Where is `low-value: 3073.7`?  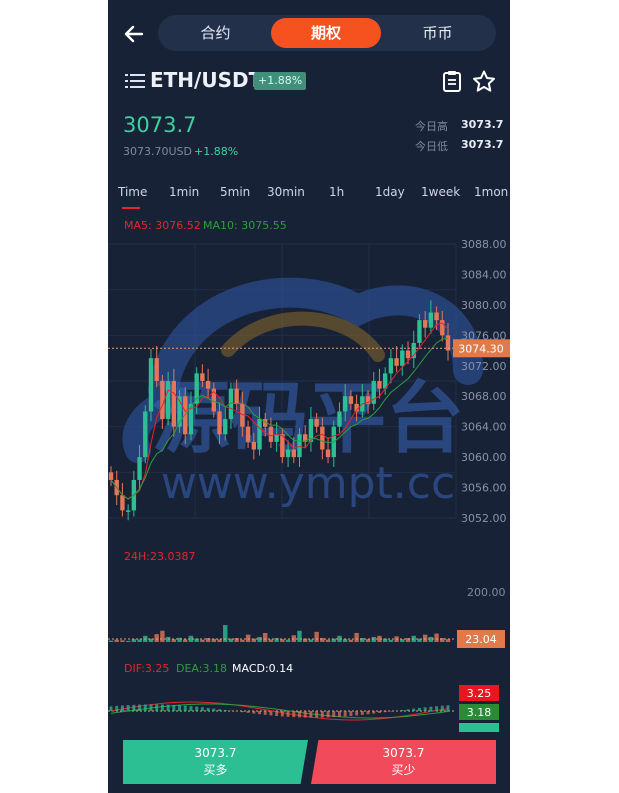
low-value: 3073.7 is located at coordinates (482, 144).